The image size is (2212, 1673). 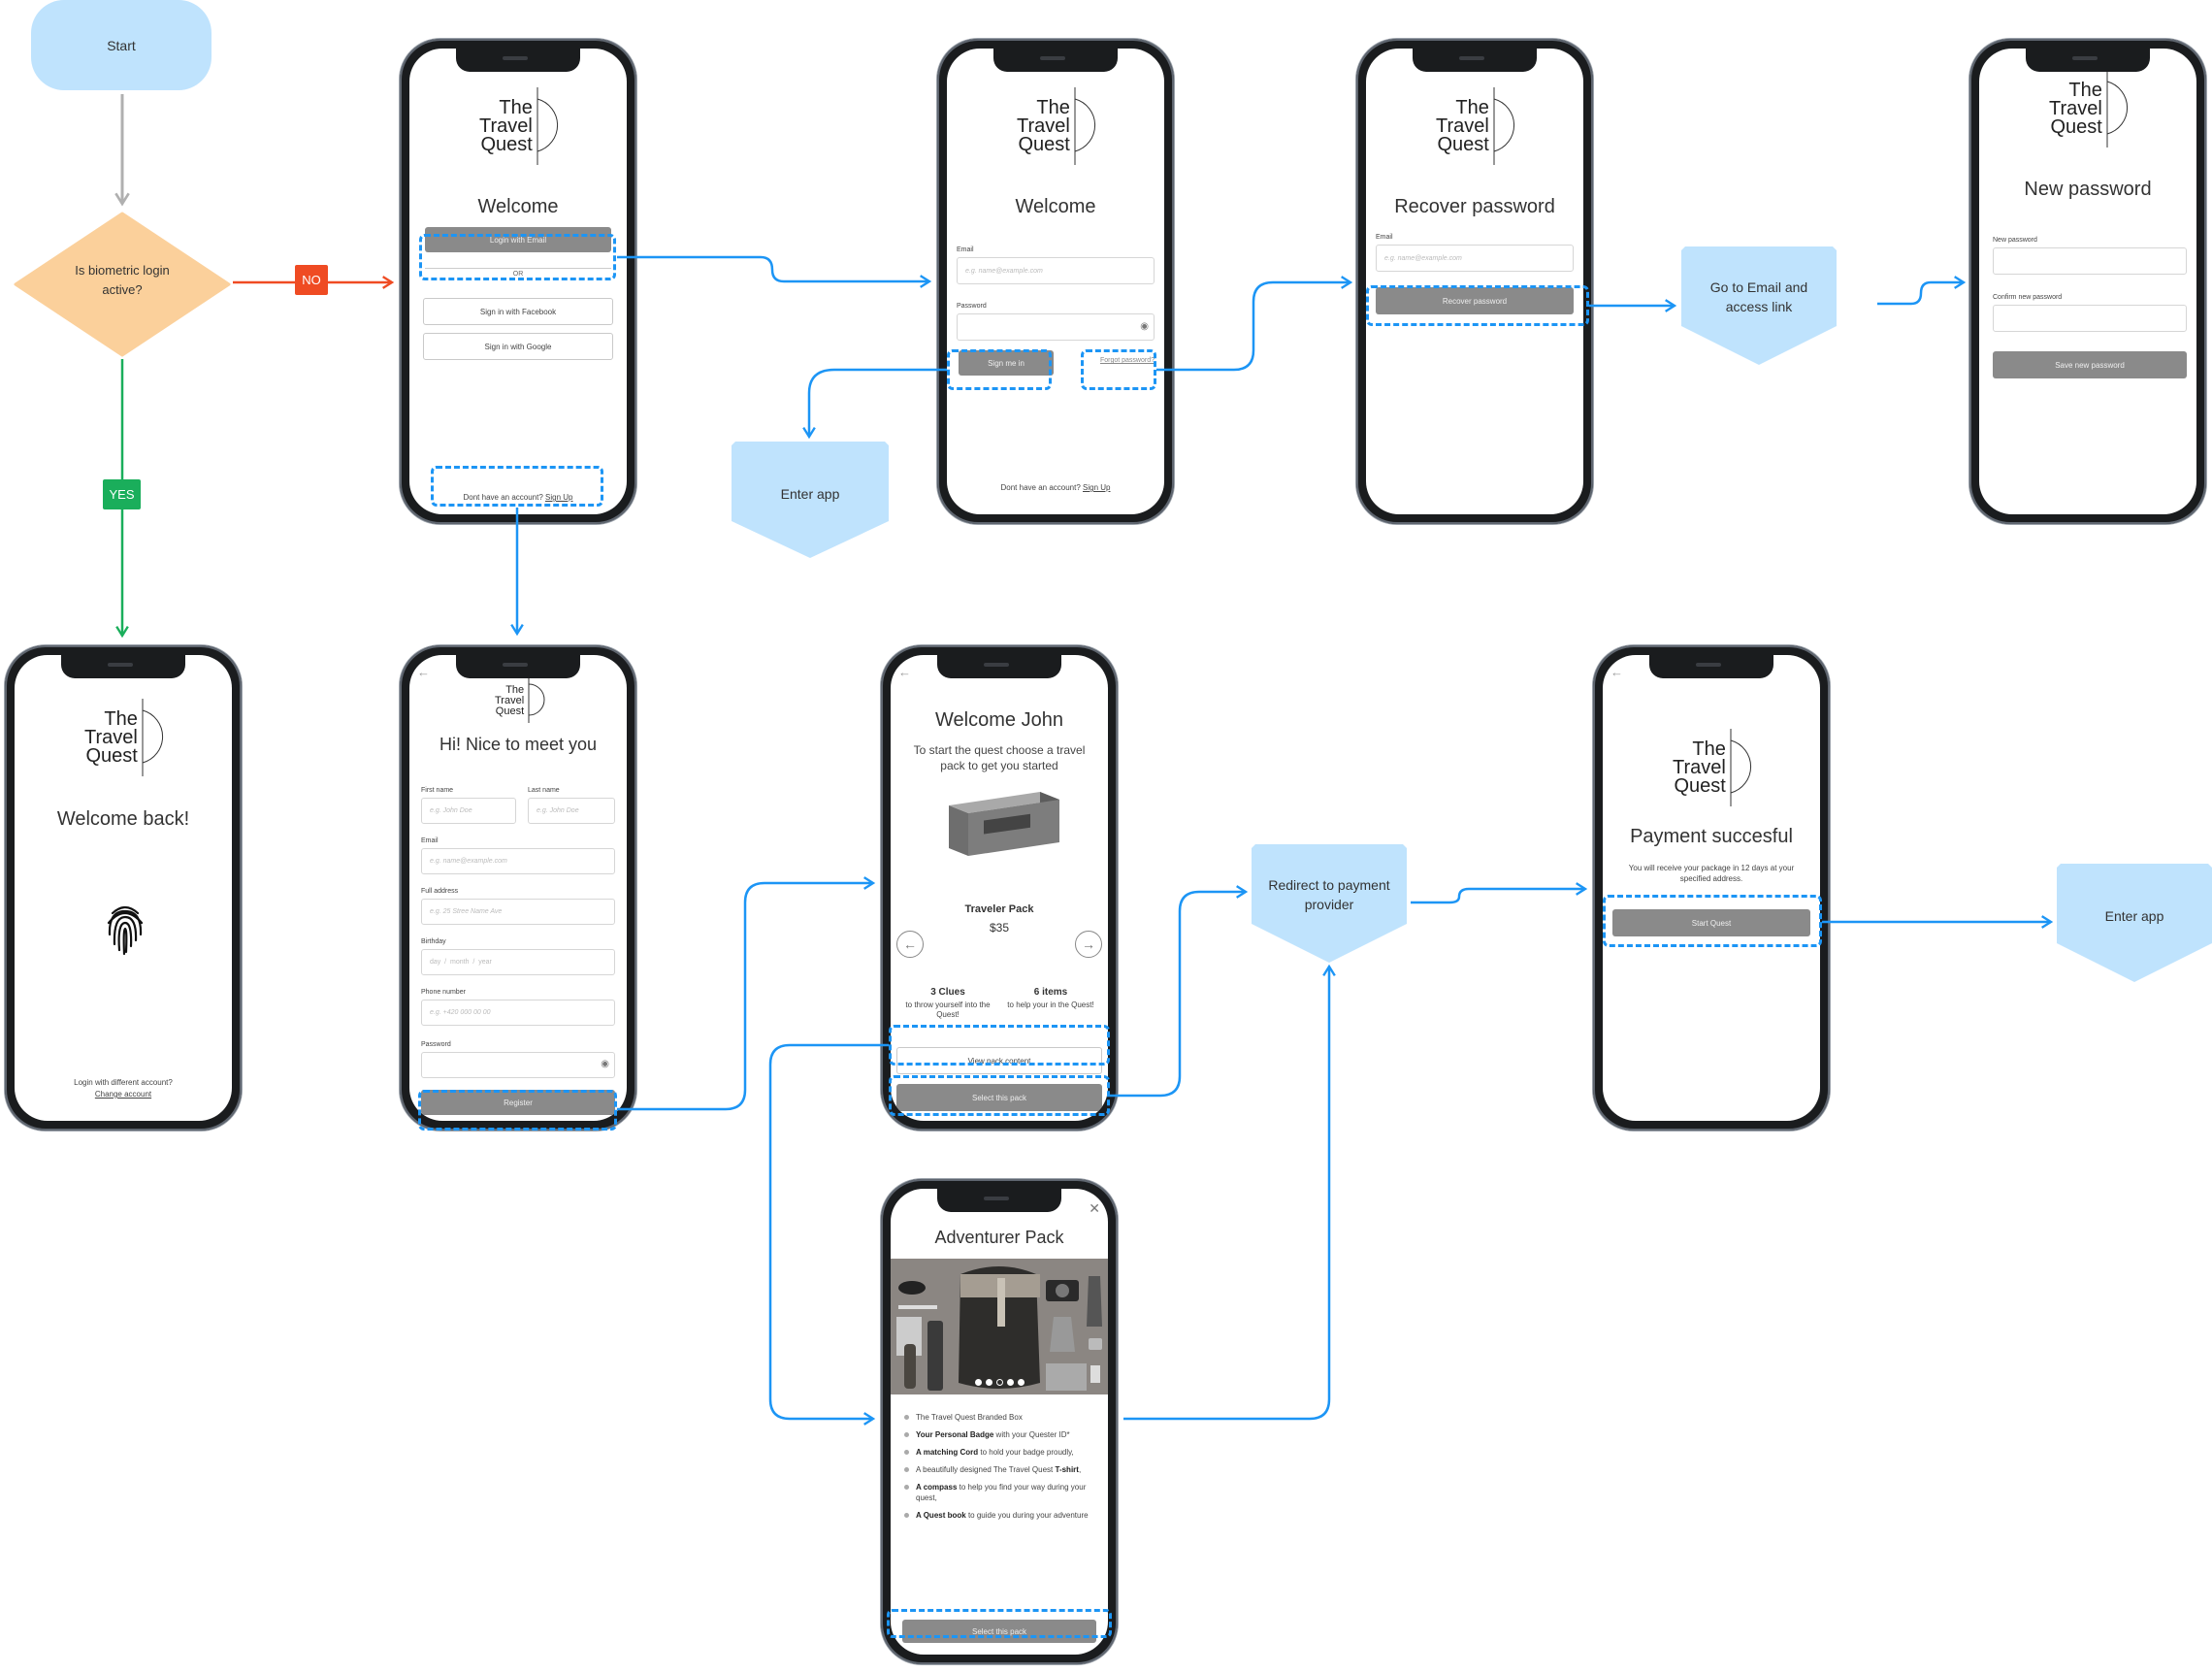 I want to click on birthday-label: Birthday, so click(x=434, y=941).